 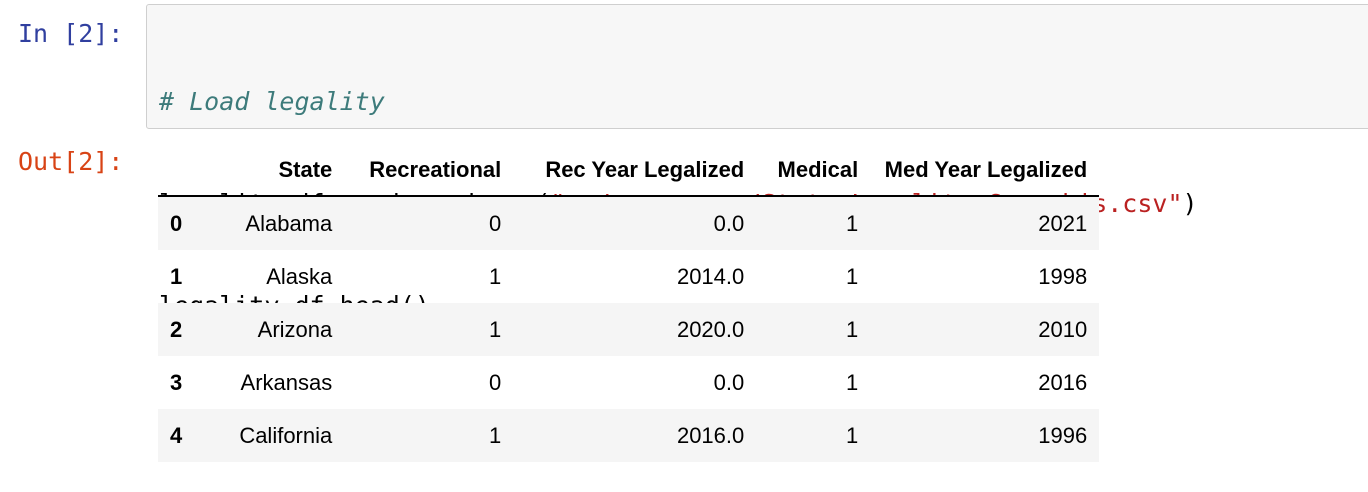 What do you see at coordinates (299, 276) in the screenshot?
I see `table-cell: Alaska` at bounding box center [299, 276].